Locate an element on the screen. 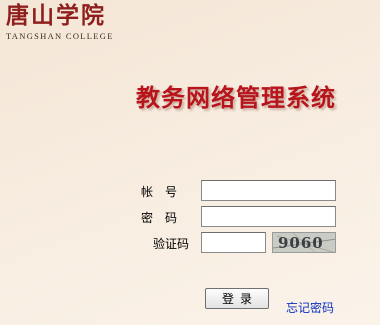 The width and height of the screenshot is (380, 325). password-input is located at coordinates (268, 216).